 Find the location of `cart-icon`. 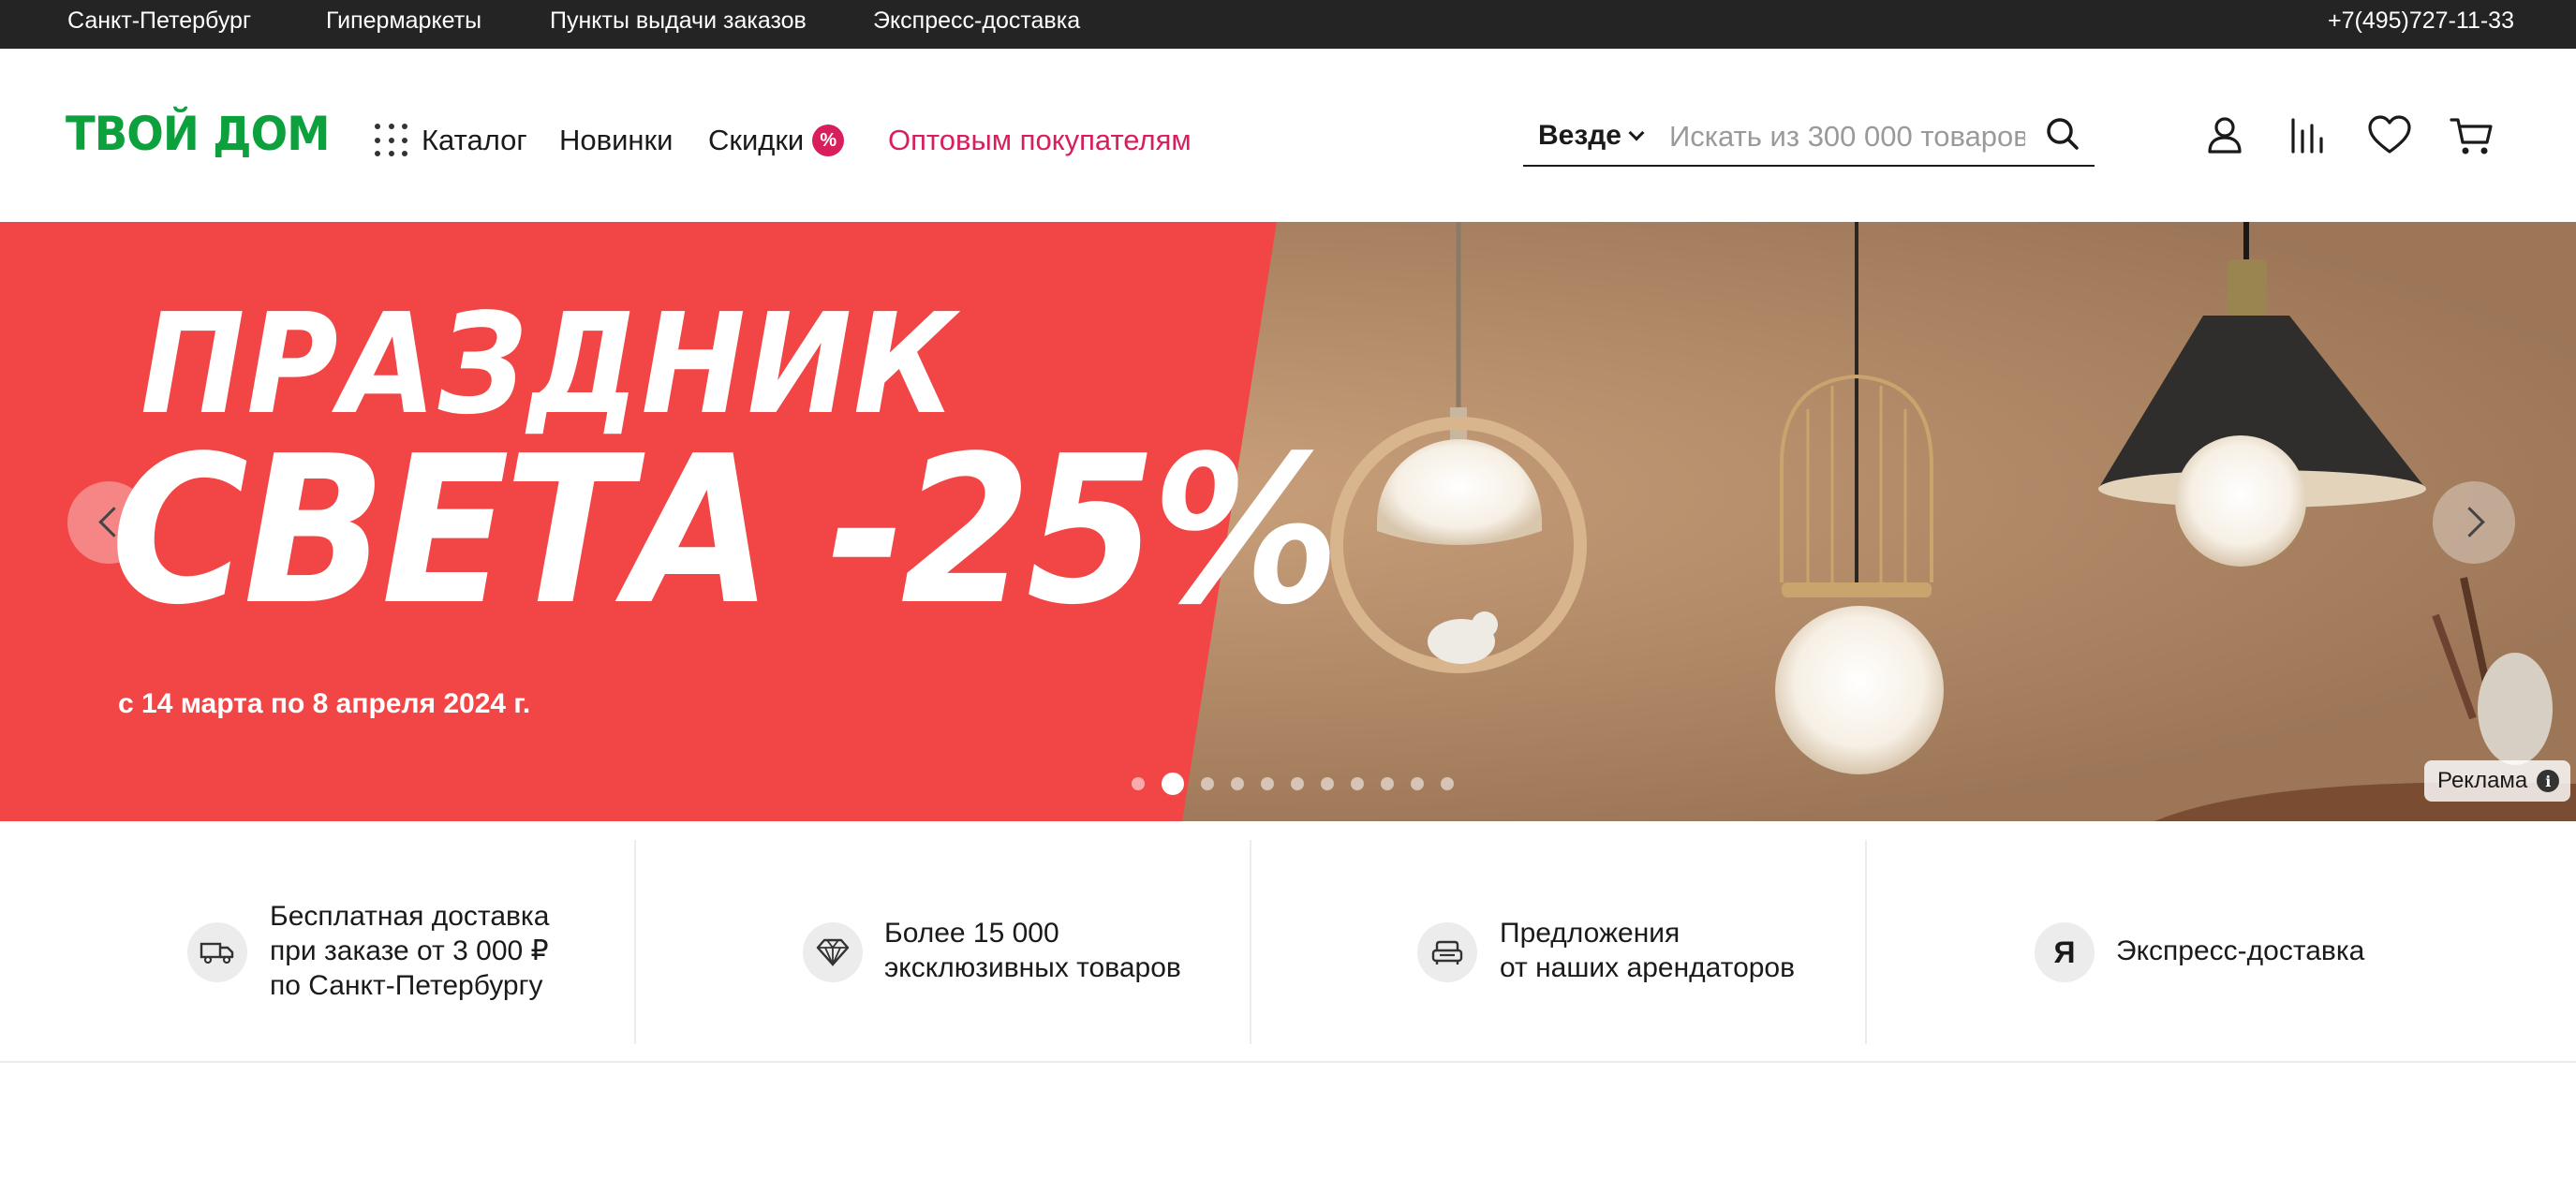

cart-icon is located at coordinates (2472, 135).